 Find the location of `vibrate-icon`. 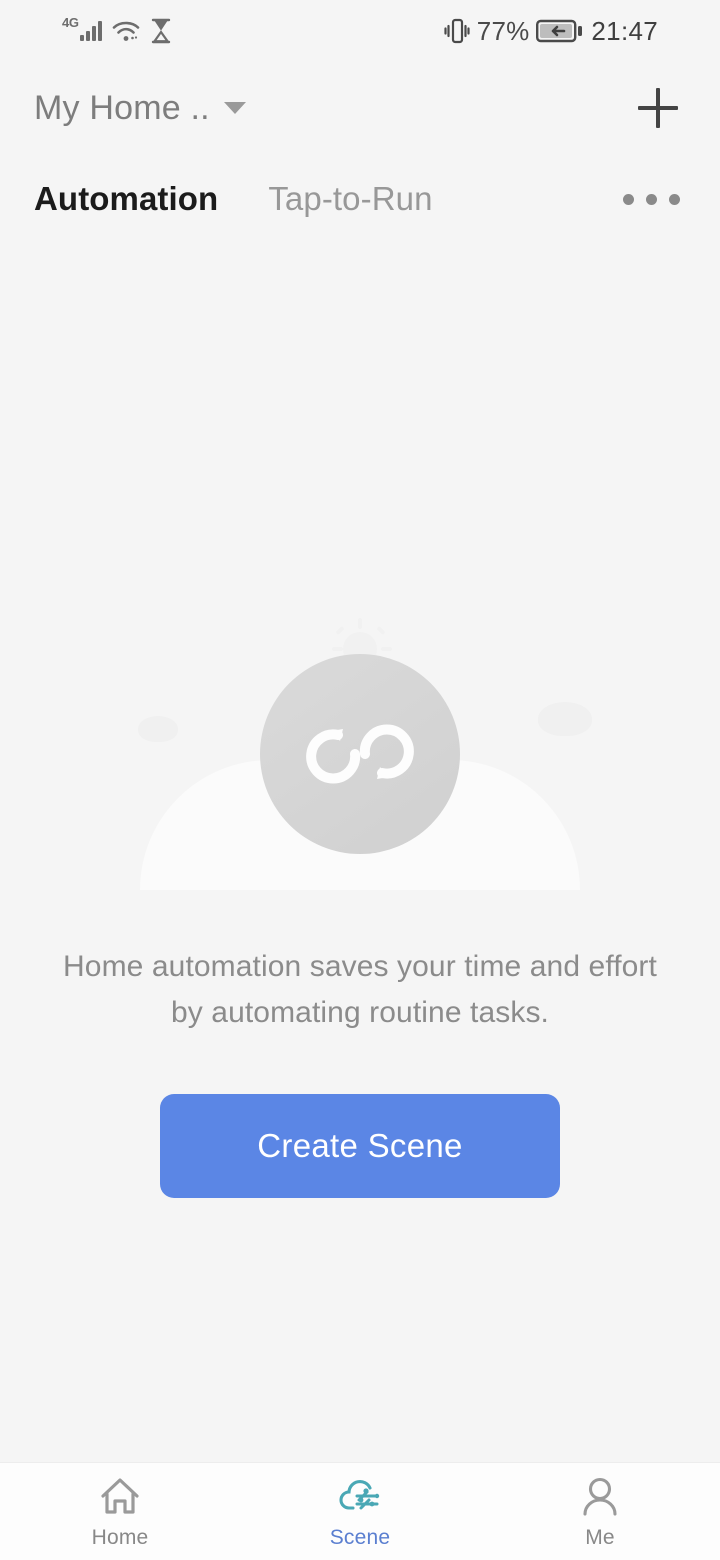

vibrate-icon is located at coordinates (457, 31).